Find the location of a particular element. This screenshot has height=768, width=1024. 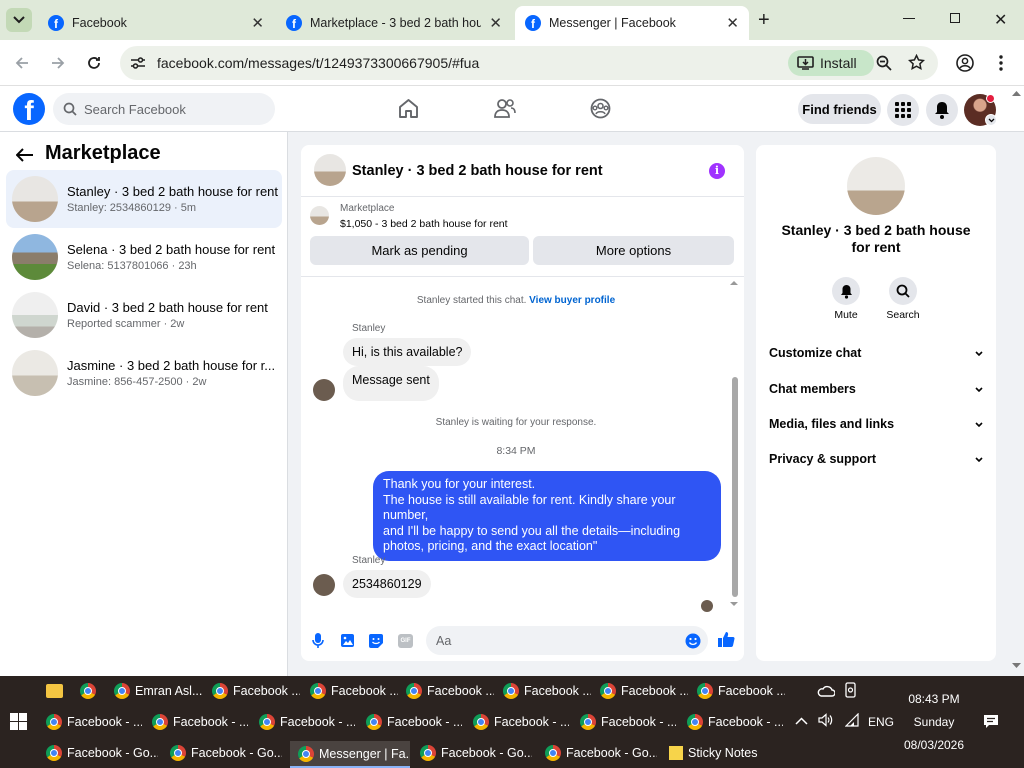

message-input: Aa is located at coordinates (567, 640).